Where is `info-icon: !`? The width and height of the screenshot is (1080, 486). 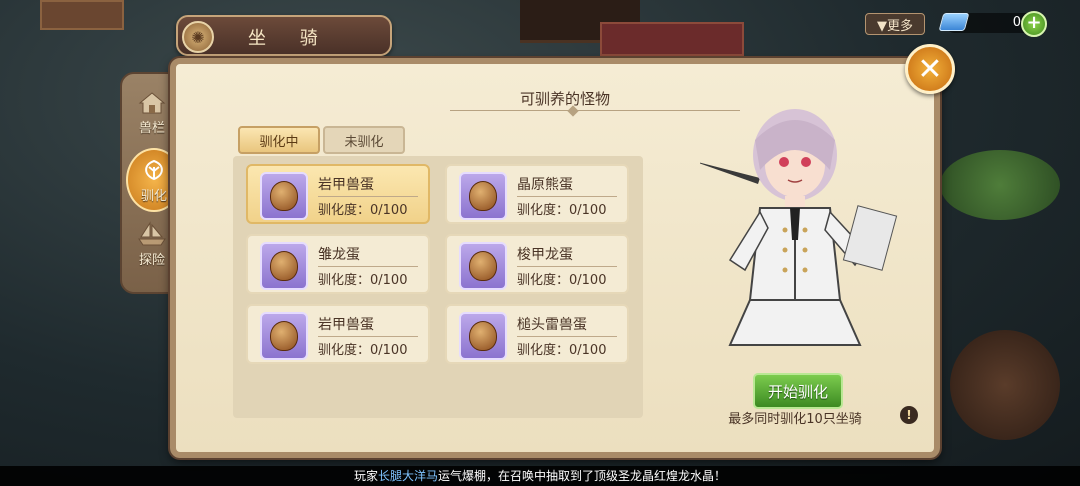 info-icon: ! is located at coordinates (909, 415).